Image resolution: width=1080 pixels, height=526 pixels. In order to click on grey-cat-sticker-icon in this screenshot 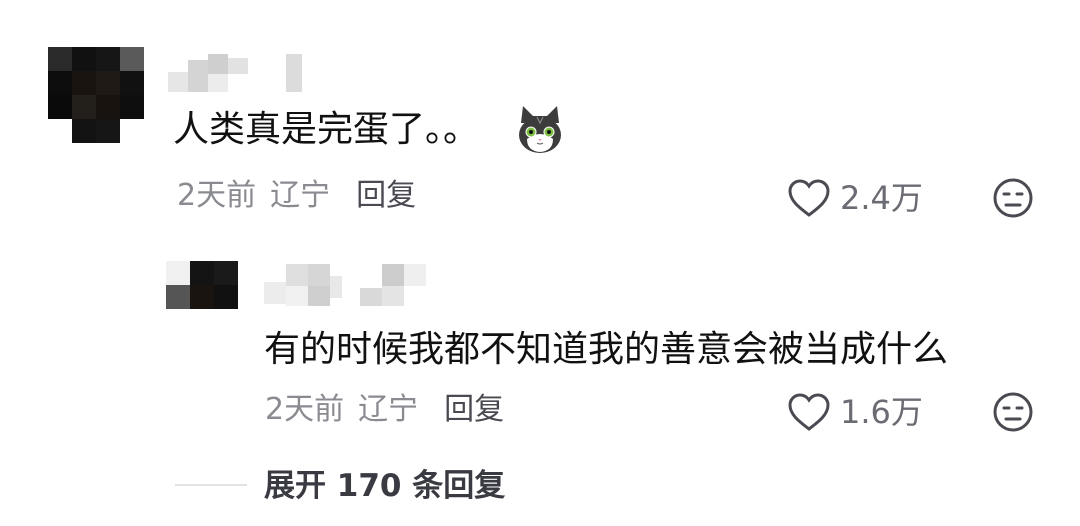, I will do `click(540, 129)`.